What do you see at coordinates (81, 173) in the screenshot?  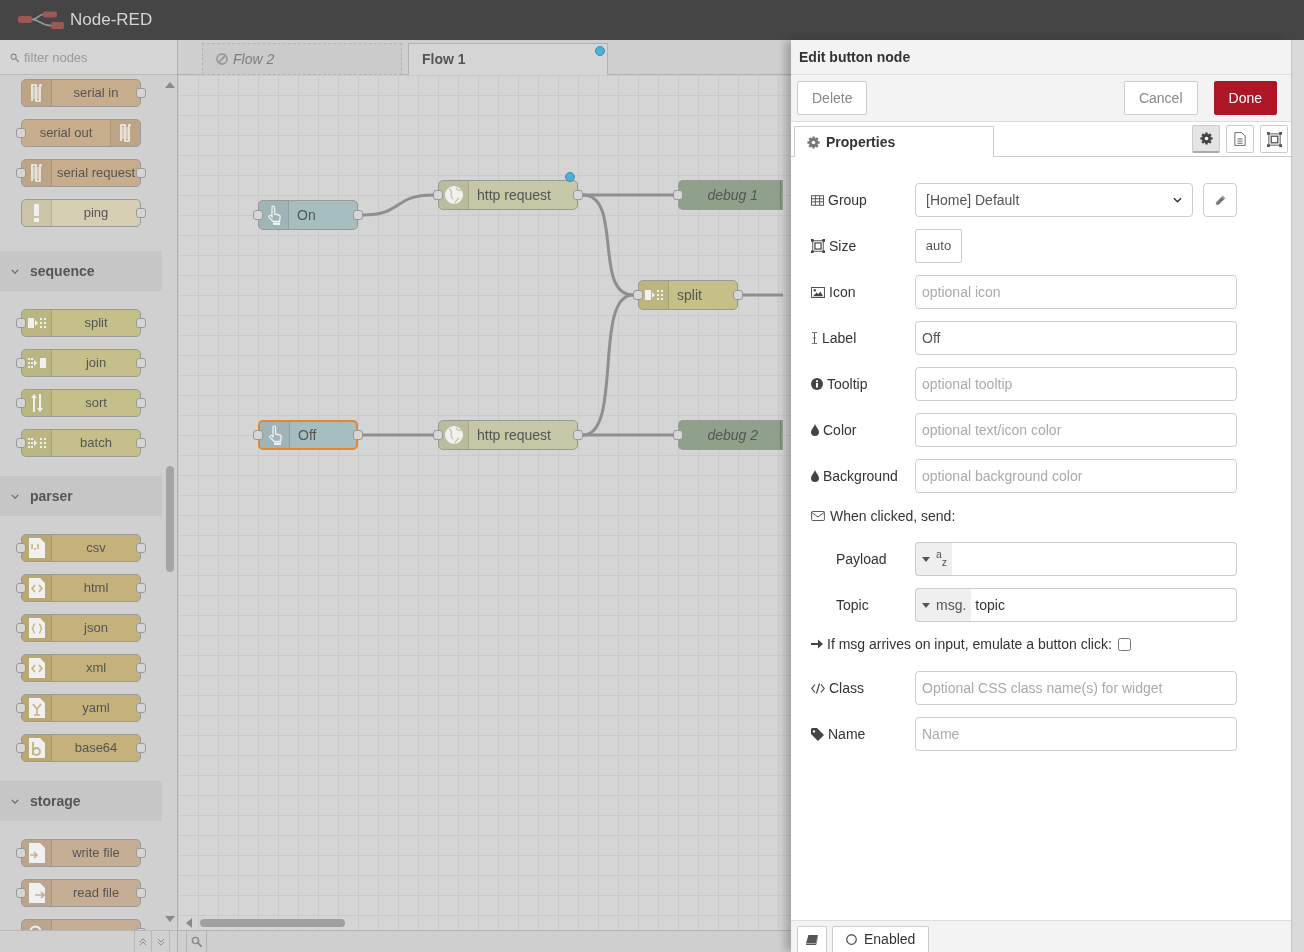 I see `palette-node: serial request` at bounding box center [81, 173].